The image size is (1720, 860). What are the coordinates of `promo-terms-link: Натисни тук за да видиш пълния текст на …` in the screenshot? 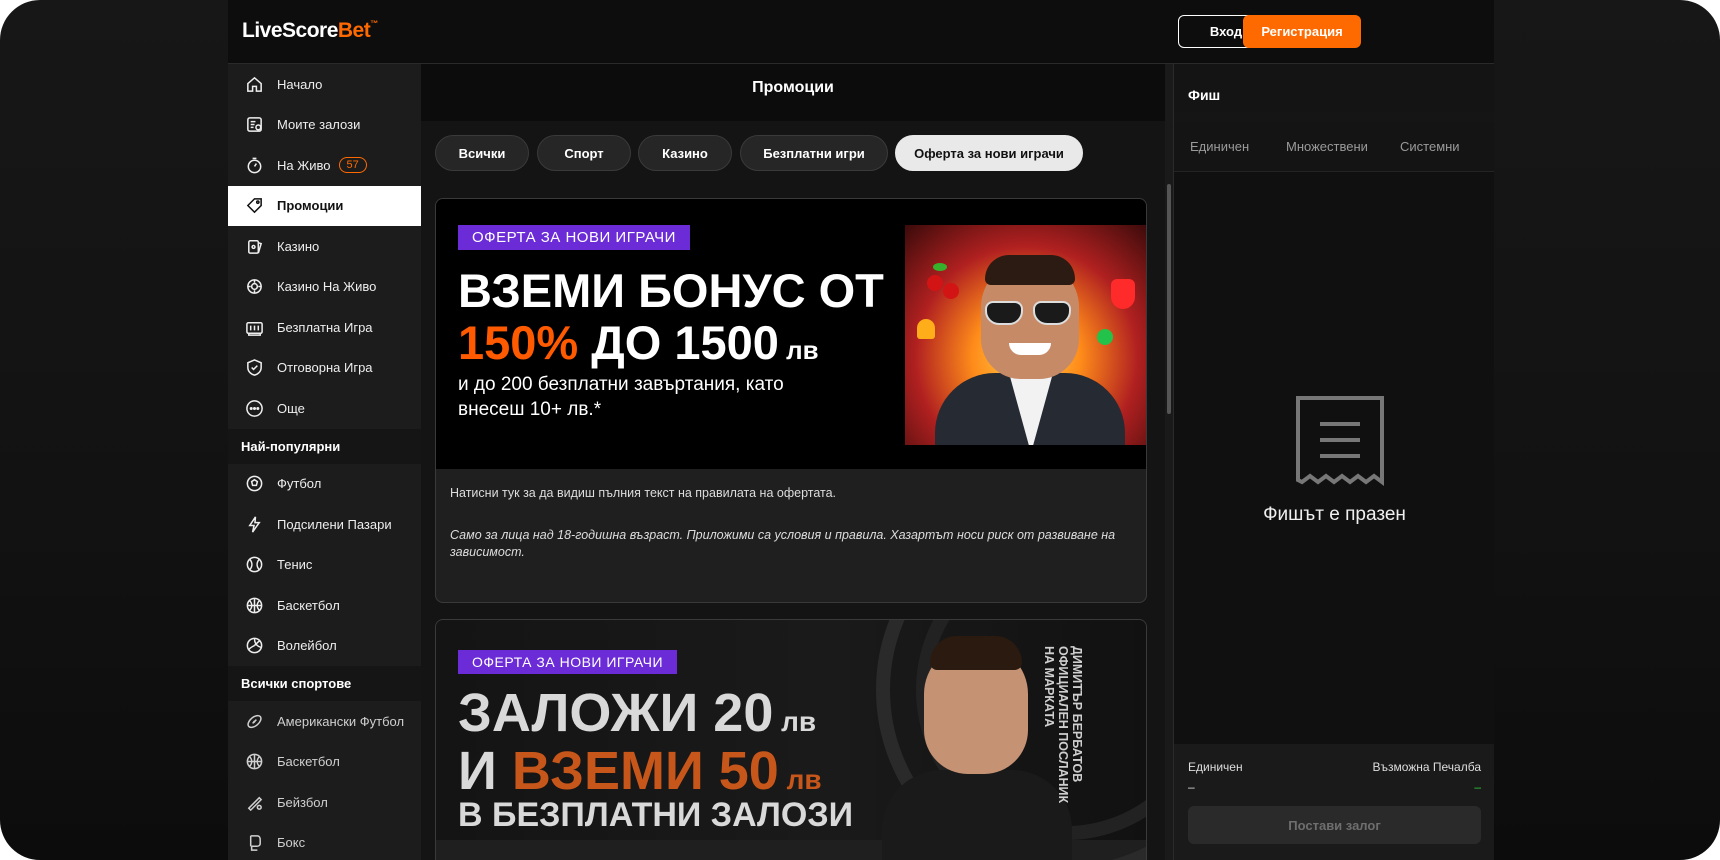 It's located at (643, 493).